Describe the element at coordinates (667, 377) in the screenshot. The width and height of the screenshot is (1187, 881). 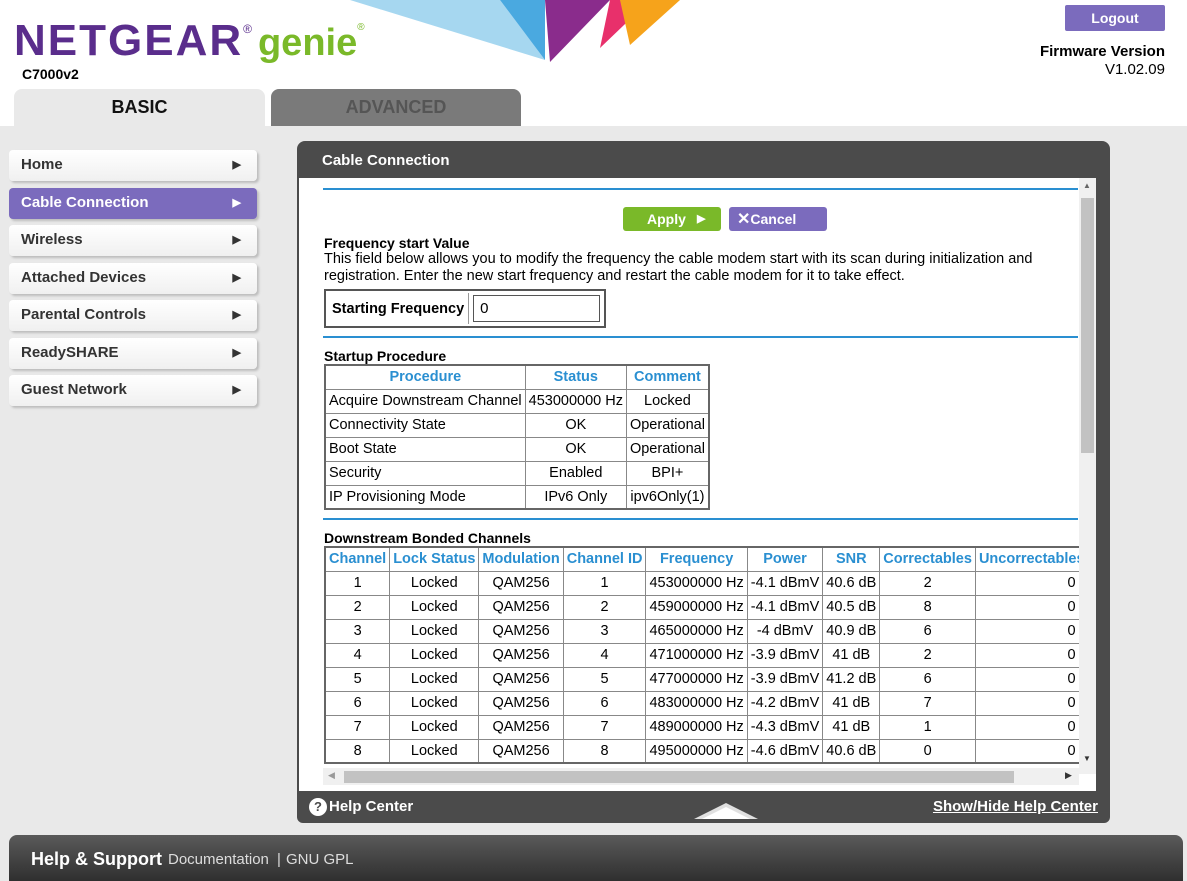
I see `column-header: Comment` at that location.